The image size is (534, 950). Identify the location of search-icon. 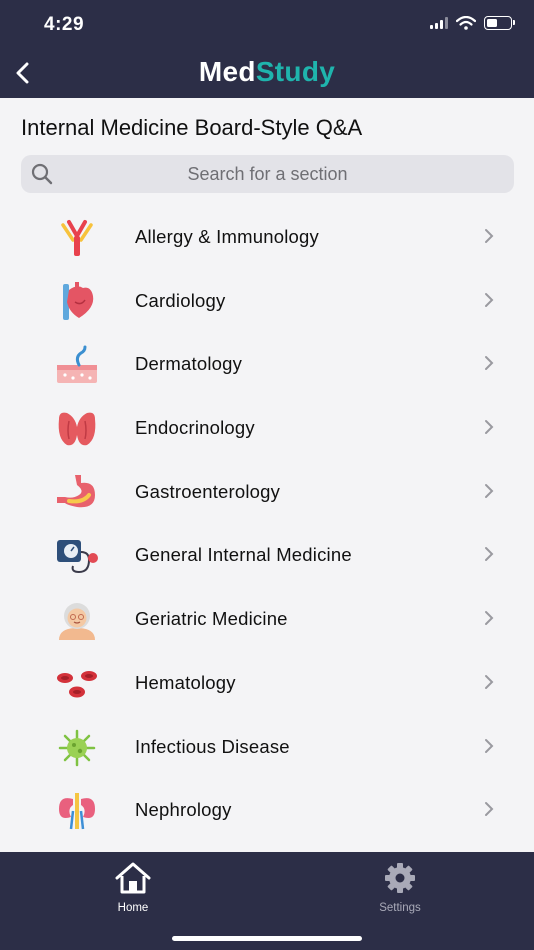
(42, 174).